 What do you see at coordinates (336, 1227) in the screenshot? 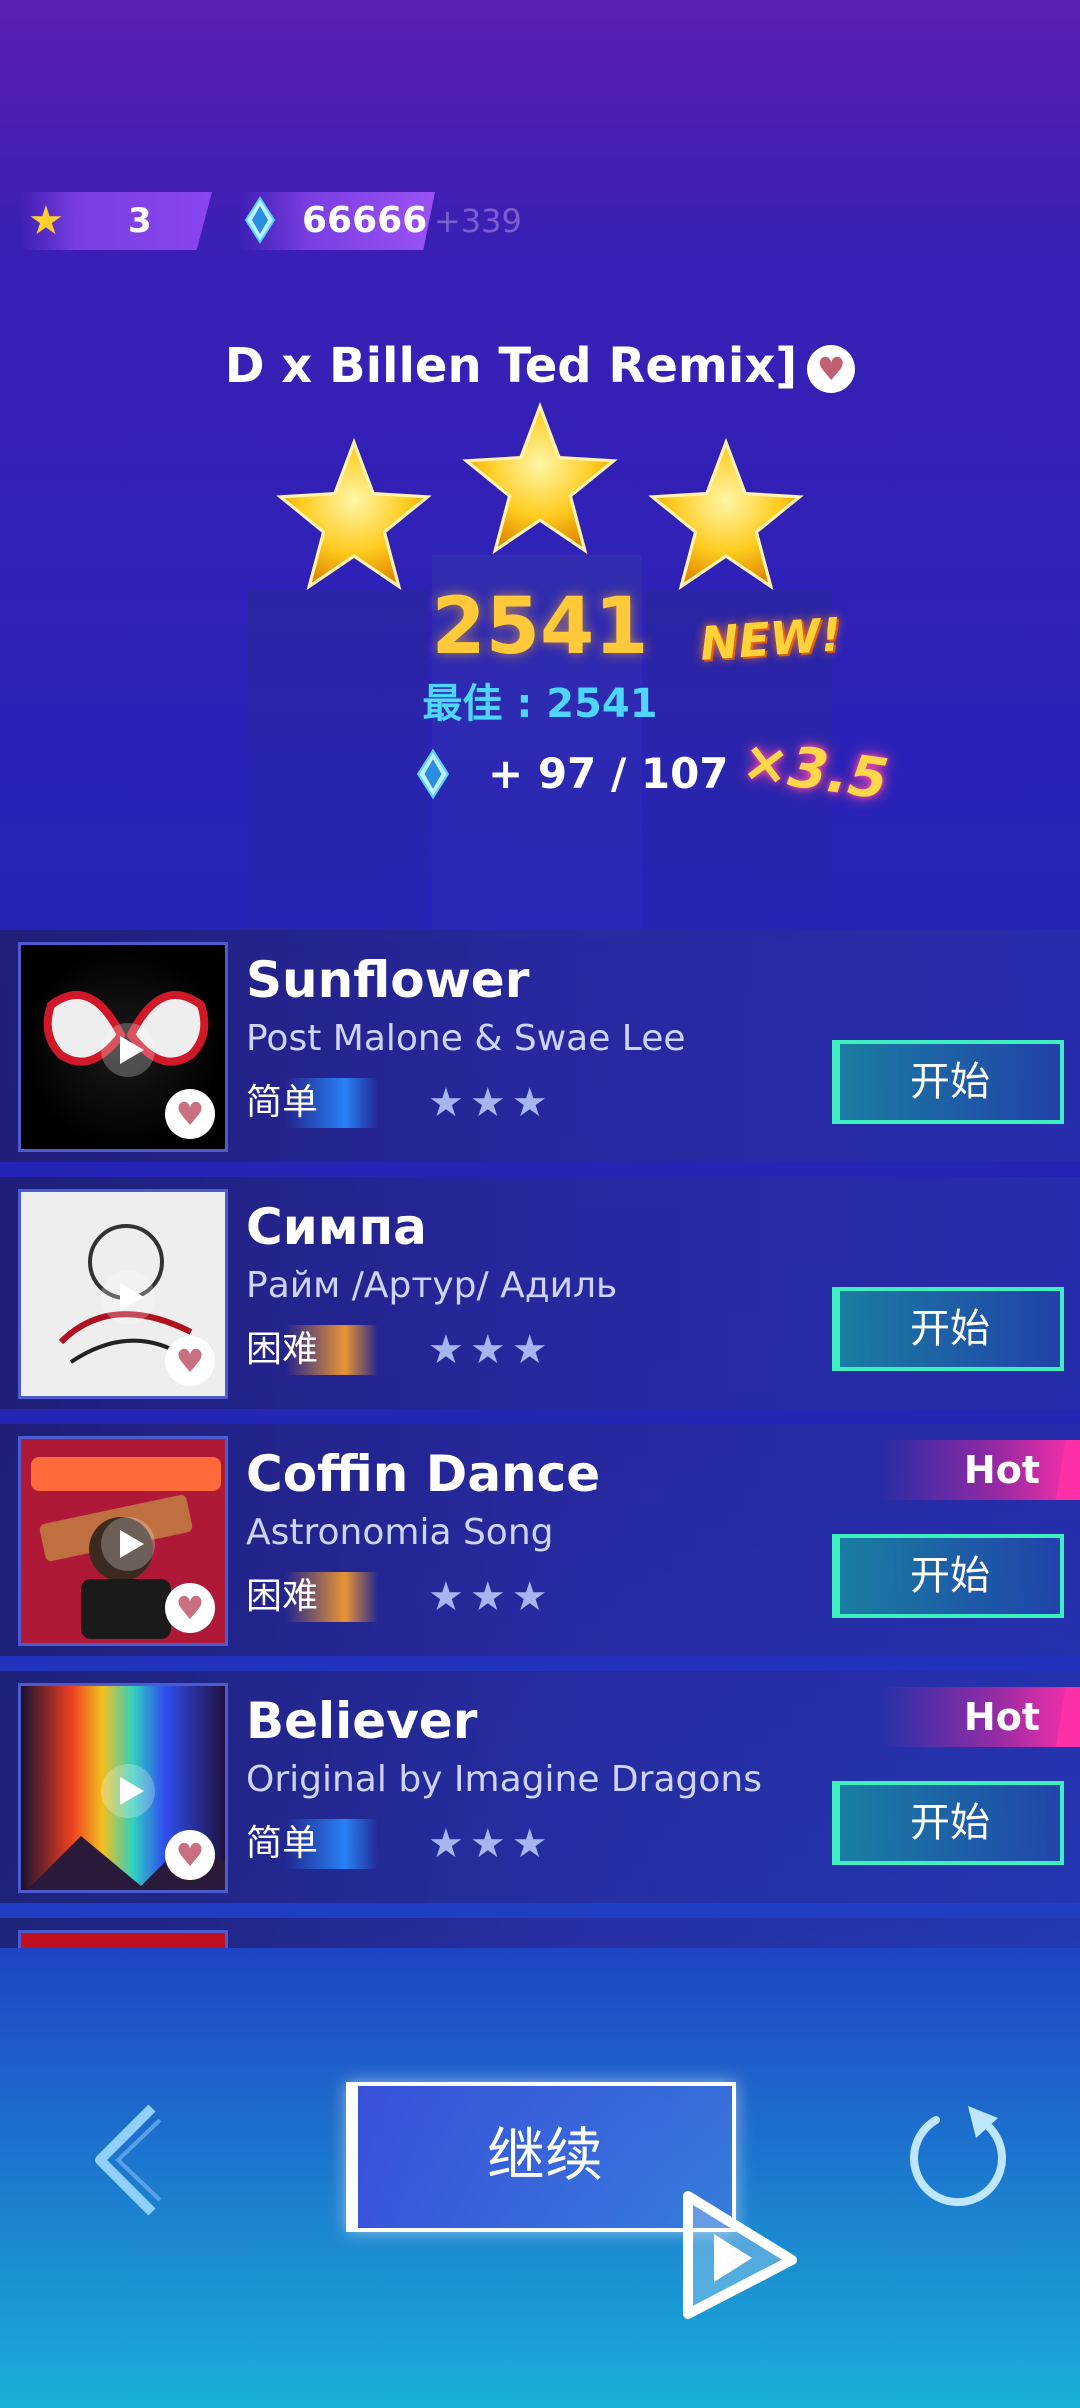
I see `song-title: Симпа` at bounding box center [336, 1227].